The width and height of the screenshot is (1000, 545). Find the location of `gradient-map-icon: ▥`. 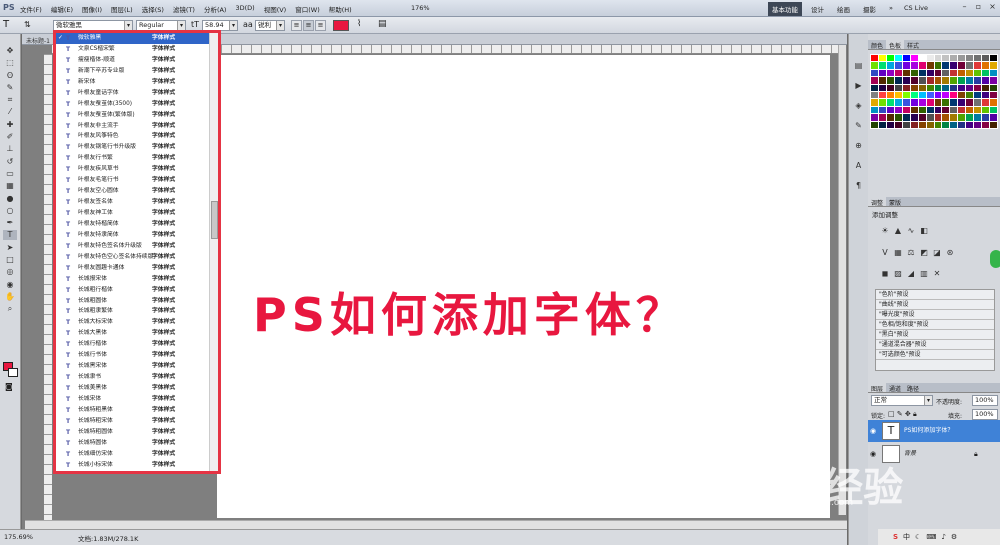

gradient-map-icon: ▥ is located at coordinates (924, 274).